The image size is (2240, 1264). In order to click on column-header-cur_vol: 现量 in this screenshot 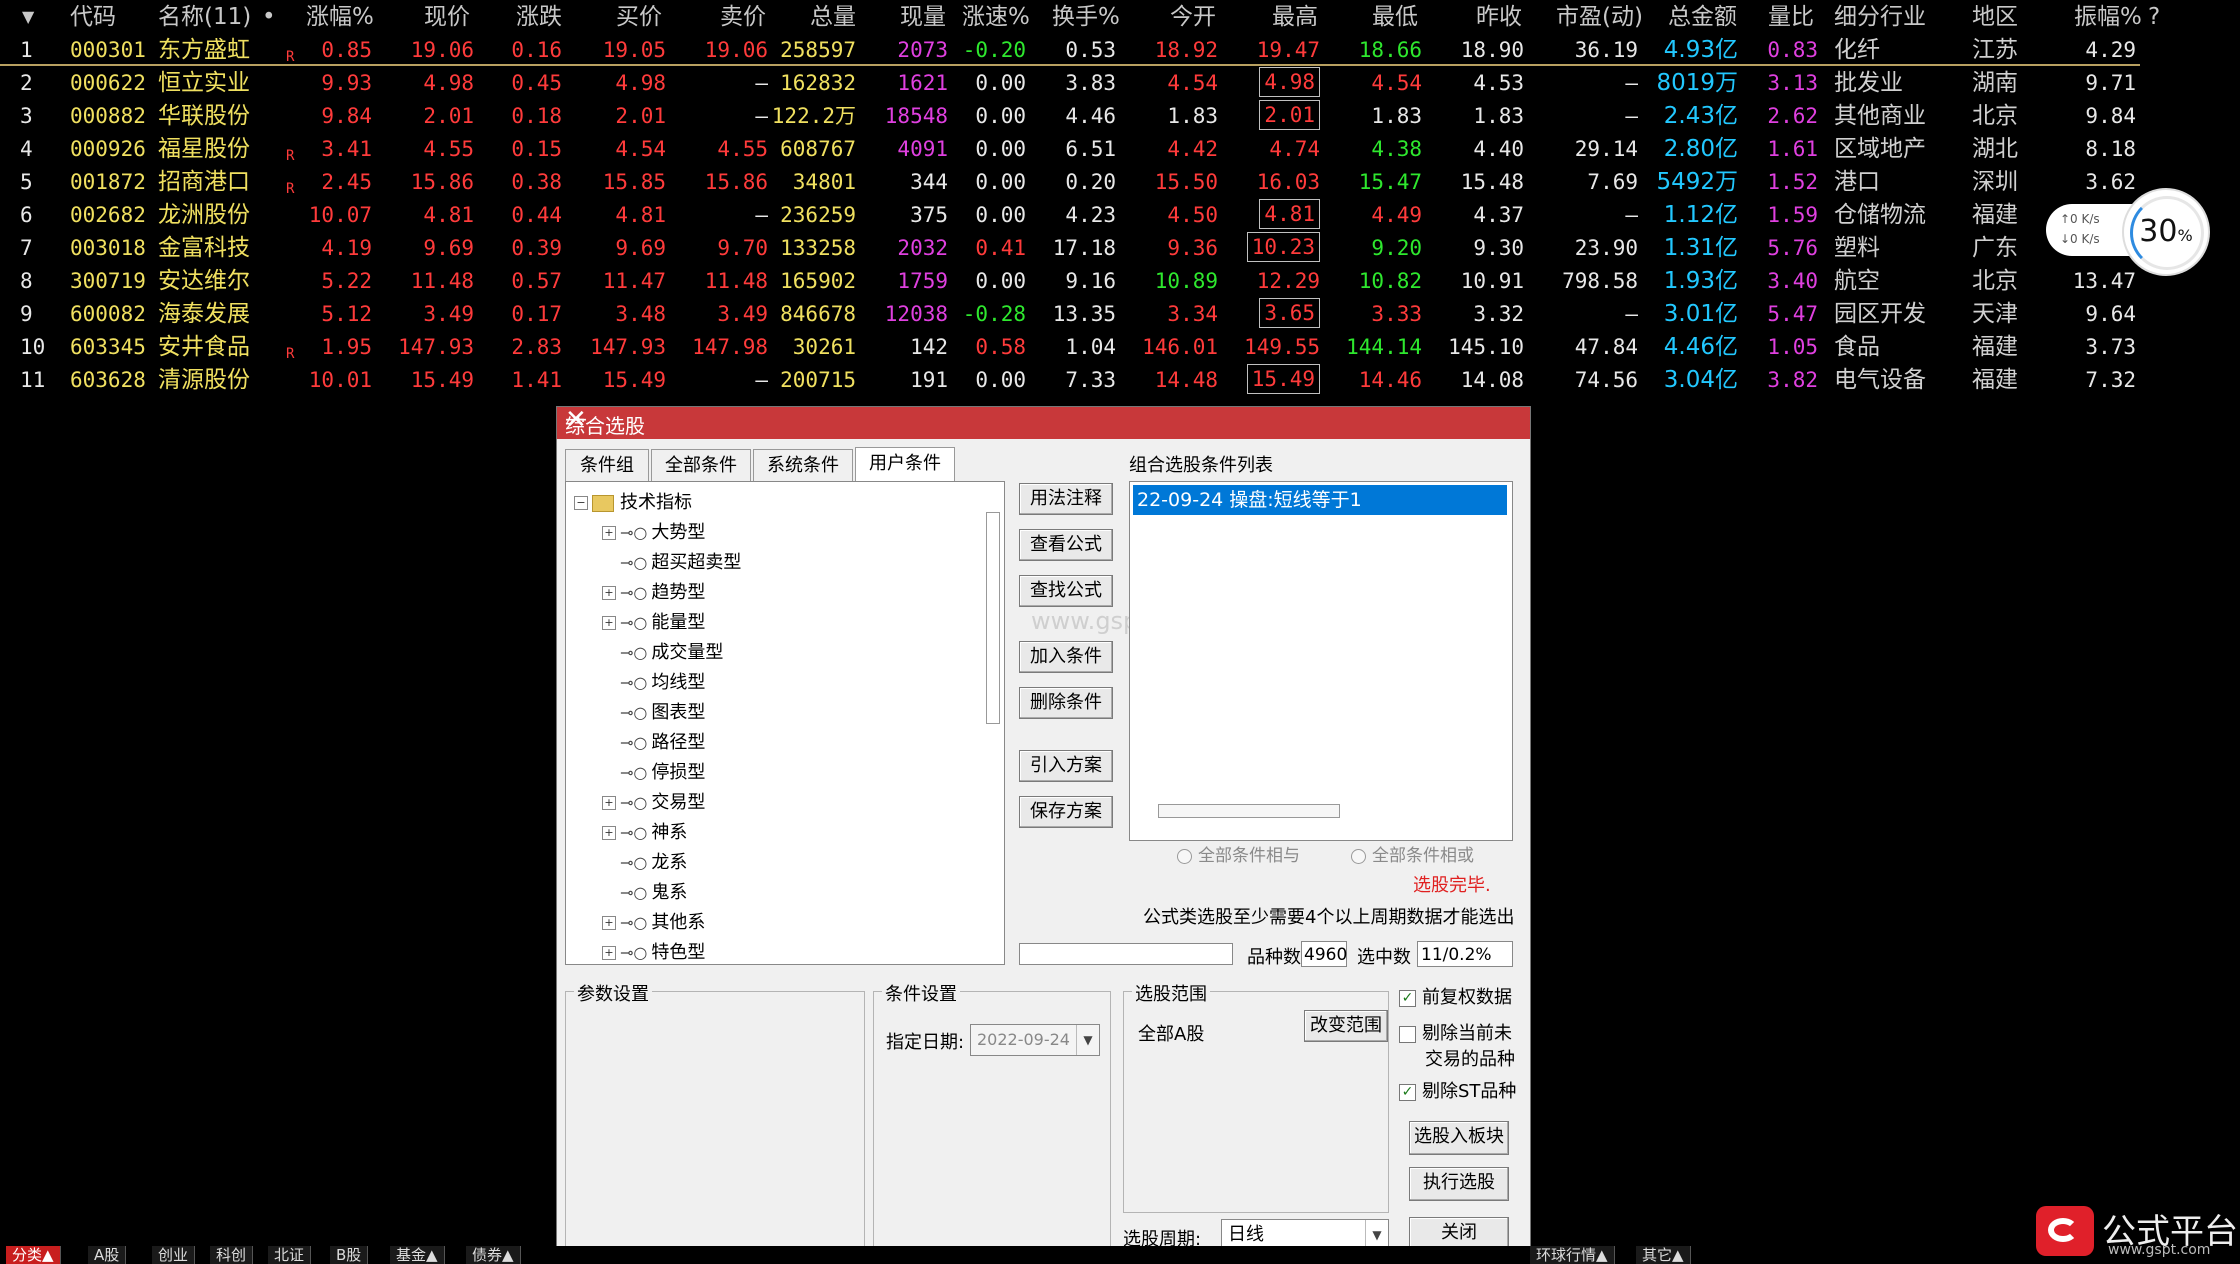, I will do `click(923, 17)`.